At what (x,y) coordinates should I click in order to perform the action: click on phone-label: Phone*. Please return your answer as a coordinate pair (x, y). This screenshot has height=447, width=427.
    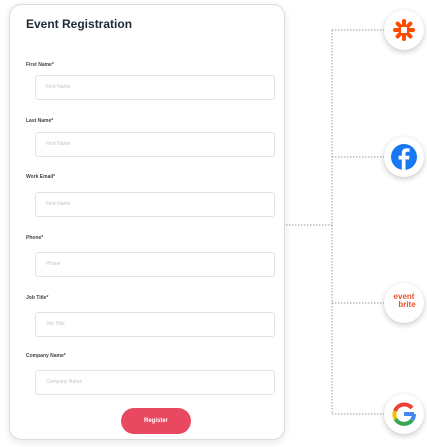
    Looking at the image, I should click on (35, 238).